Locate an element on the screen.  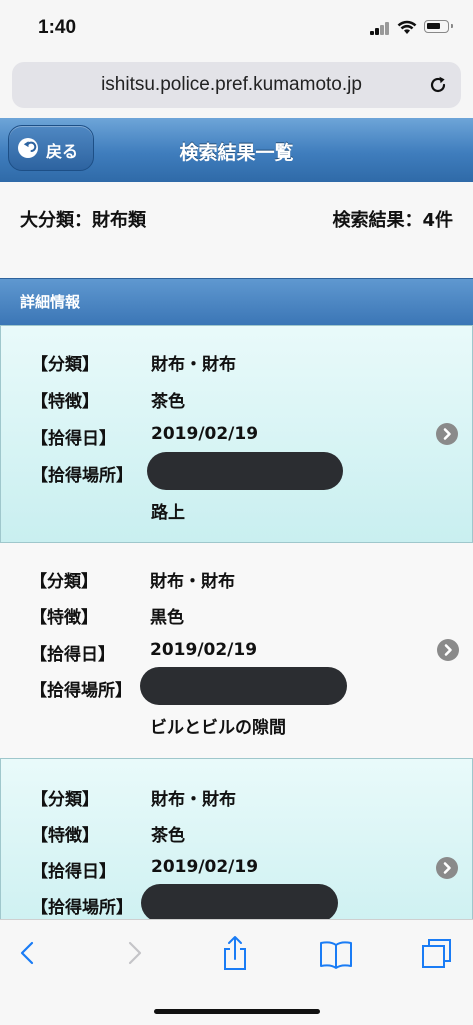
share-icon is located at coordinates (235, 953).